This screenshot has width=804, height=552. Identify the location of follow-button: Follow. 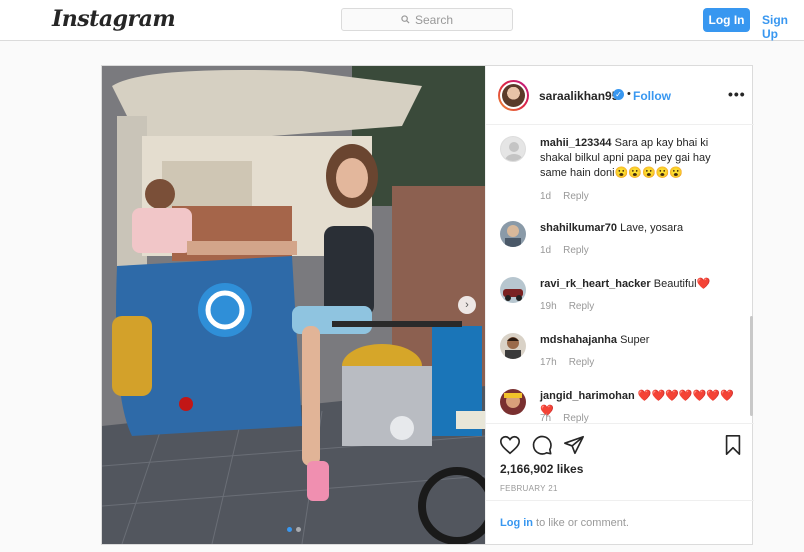
(652, 96).